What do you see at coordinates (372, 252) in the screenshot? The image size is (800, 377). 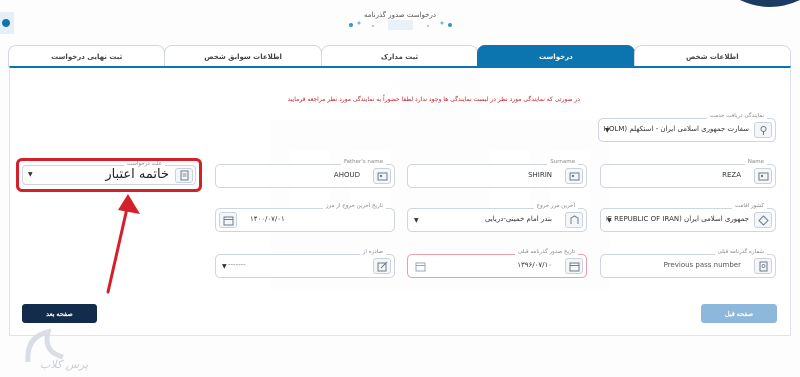 I see `issued-from-label: صادره از` at bounding box center [372, 252].